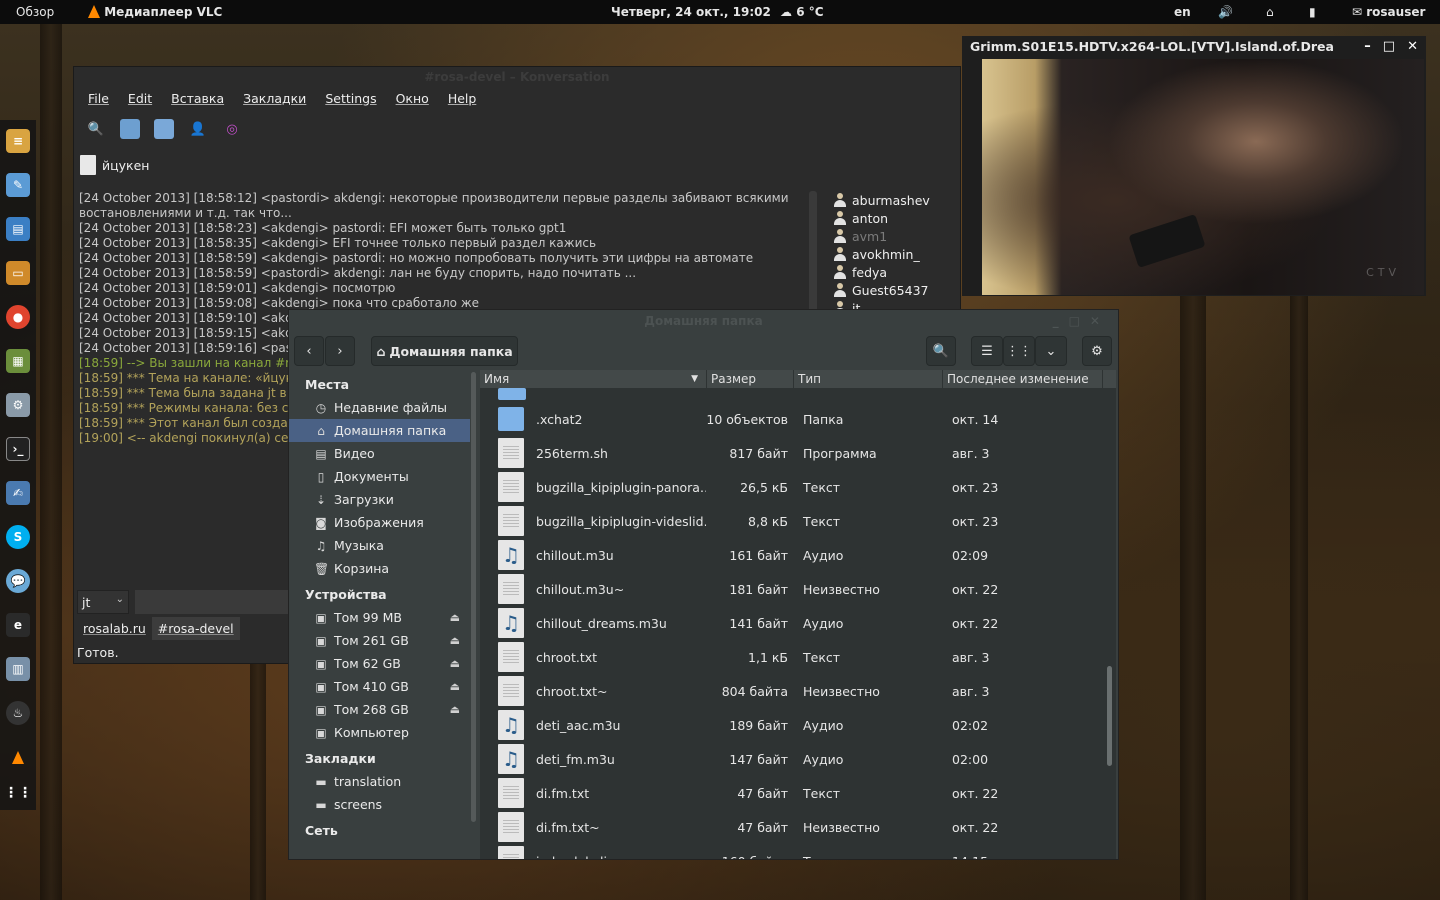 This screenshot has width=1440, height=900. Describe the element at coordinates (232, 129) in the screenshot. I see `color-picker-icon: ◎` at that location.